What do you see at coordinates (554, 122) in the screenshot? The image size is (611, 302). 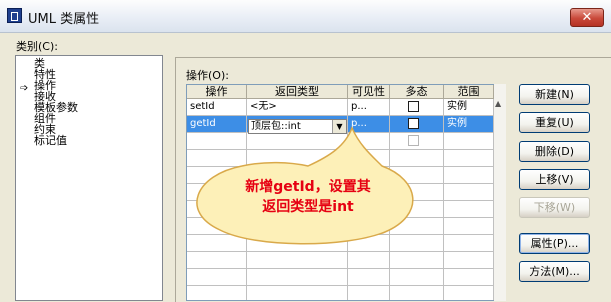 I see `duplicate-button: 重复(U)` at bounding box center [554, 122].